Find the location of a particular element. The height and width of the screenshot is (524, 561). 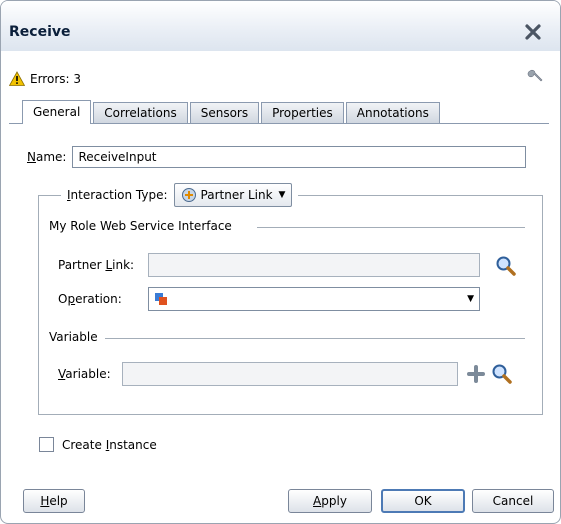

interaction-type-dropdown: Partner Link ▼ is located at coordinates (233, 195).